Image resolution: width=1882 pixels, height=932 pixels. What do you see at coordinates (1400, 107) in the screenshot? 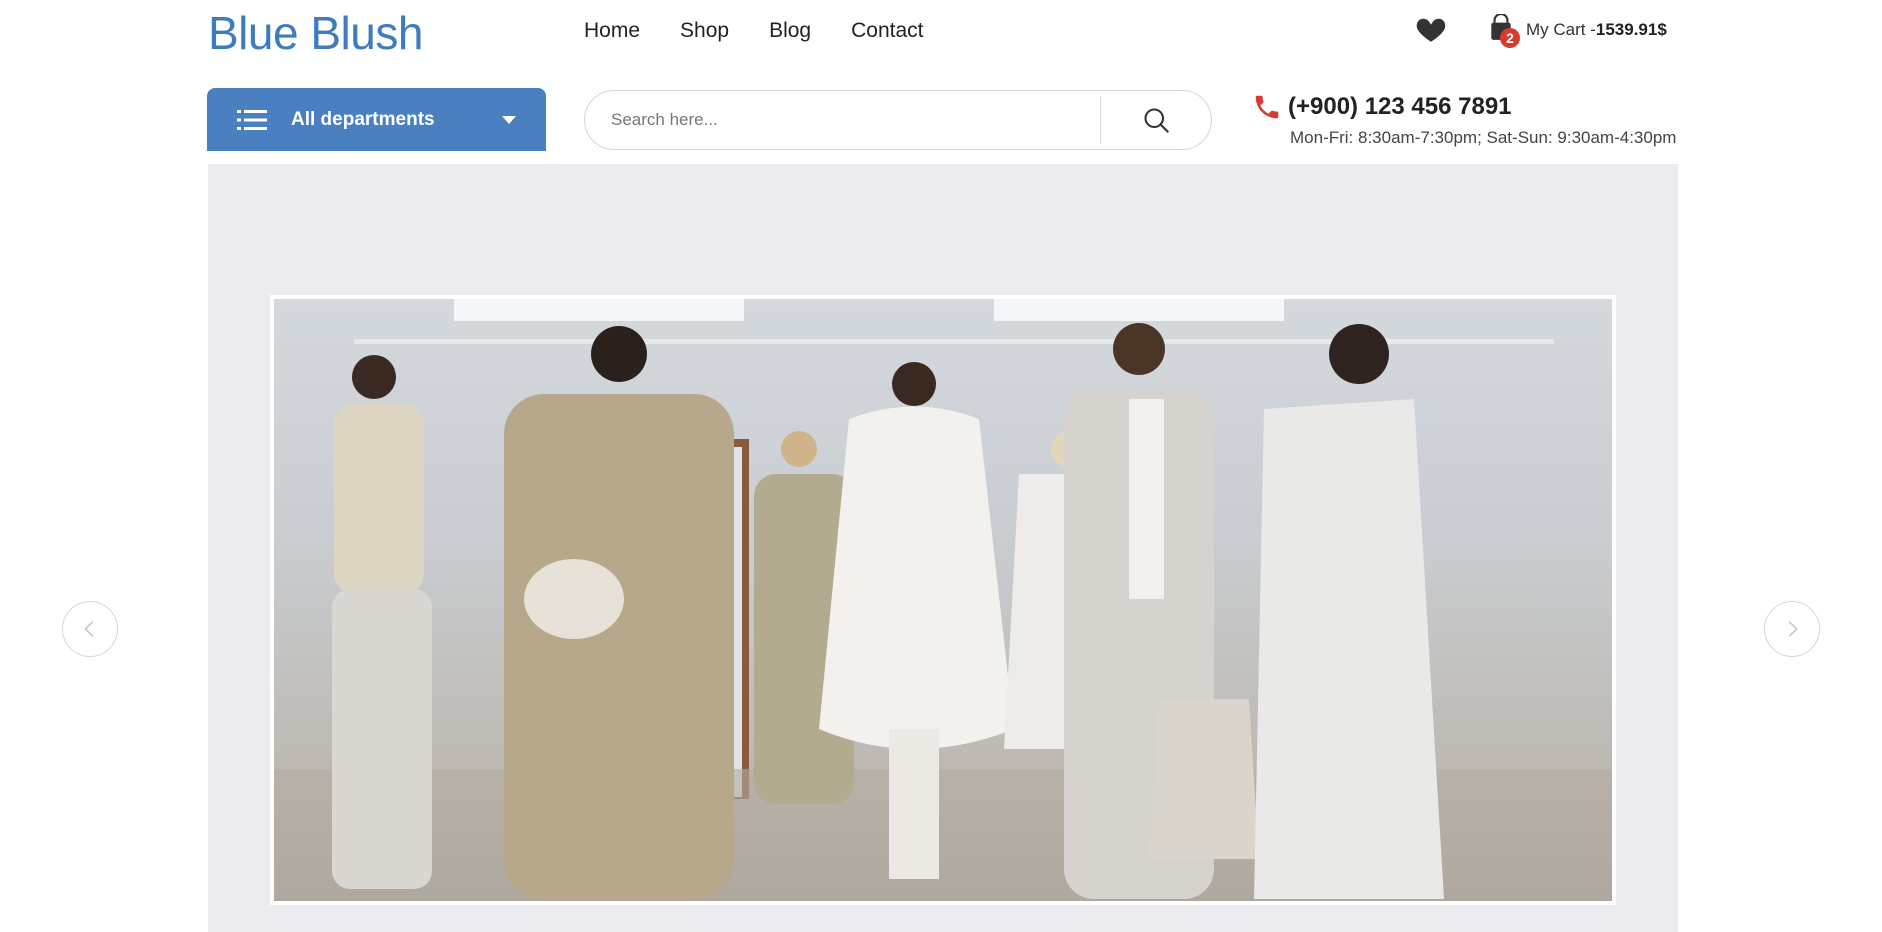
I see `phone-number: (+900) 123 456 7891` at bounding box center [1400, 107].